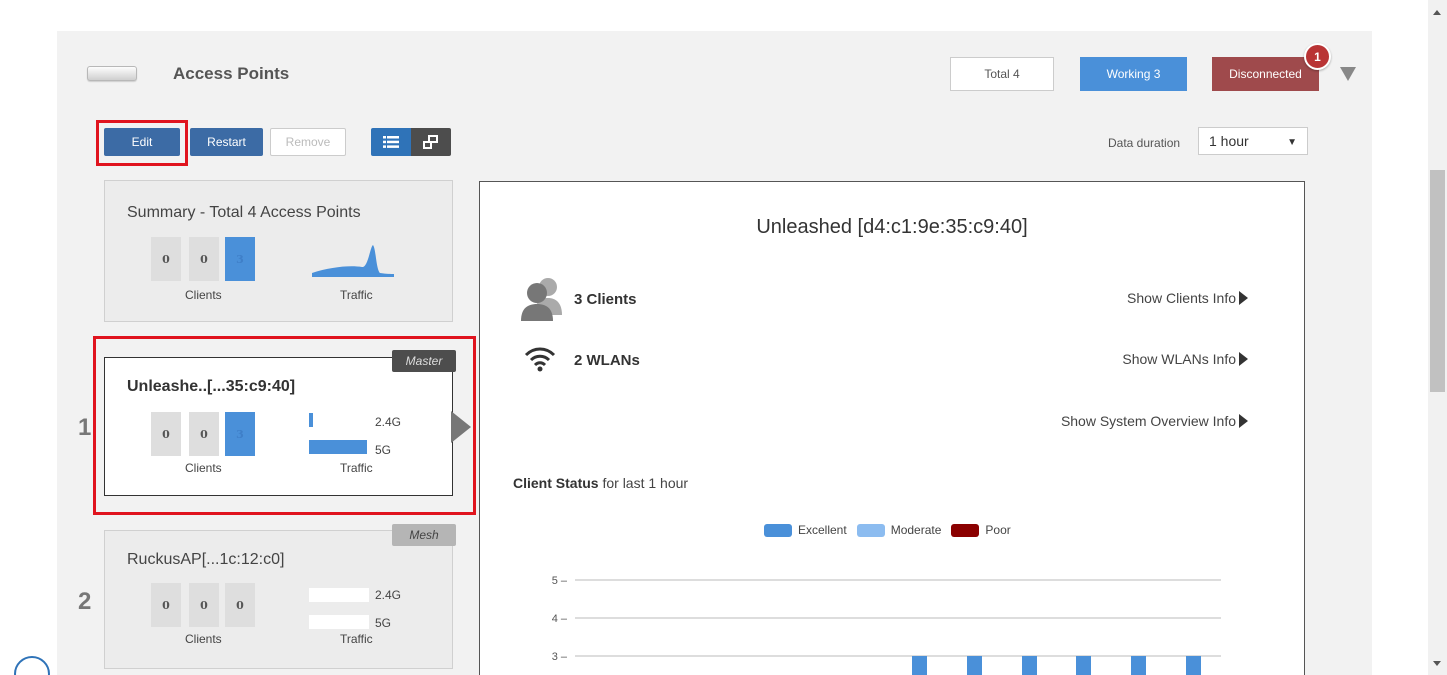 Image resolution: width=1447 pixels, height=675 pixels. Describe the element at coordinates (356, 295) in the screenshot. I see `summary-traffic-label: Traffic` at that location.